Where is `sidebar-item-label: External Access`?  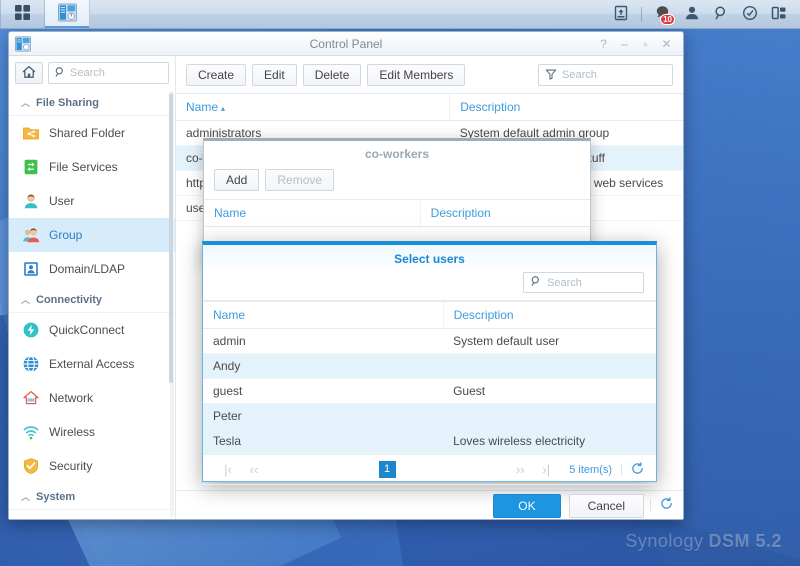
sidebar-item-label: External Access is located at coordinates (92, 364).